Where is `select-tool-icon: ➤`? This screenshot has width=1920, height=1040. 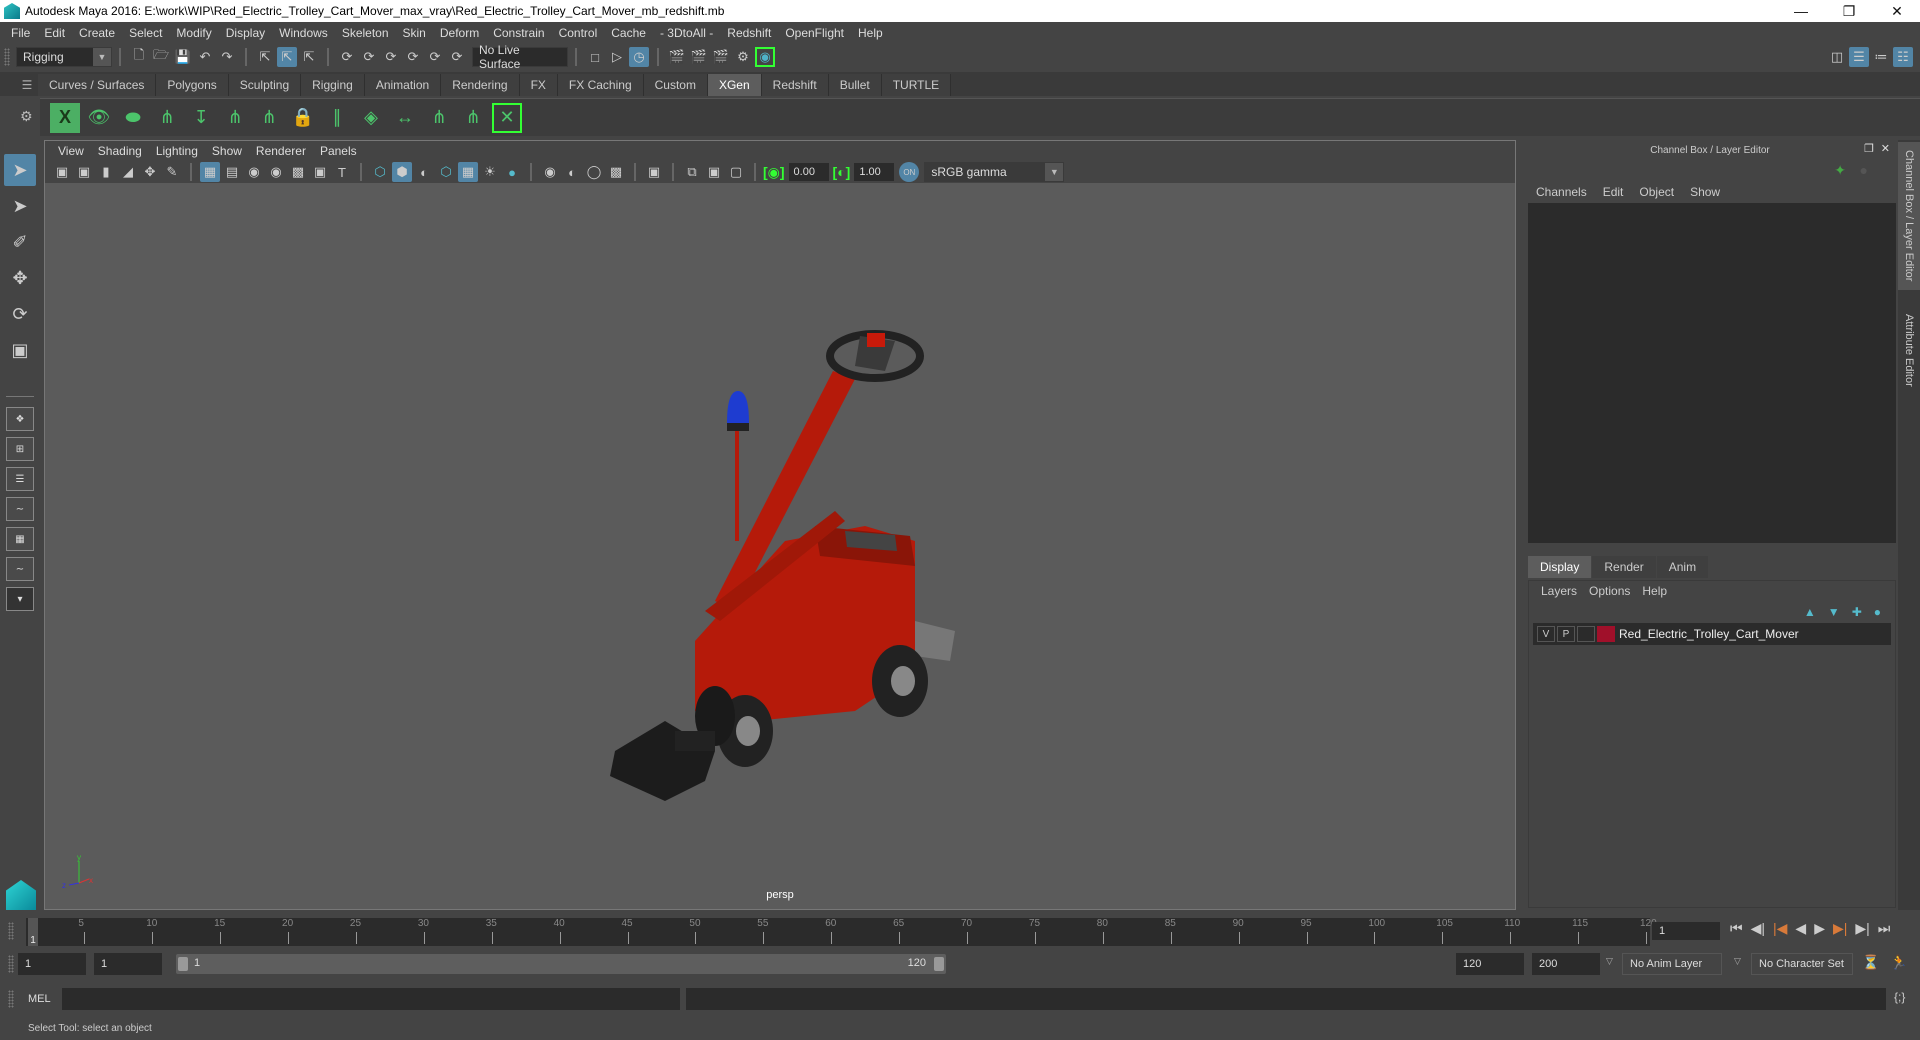 select-tool-icon: ➤ is located at coordinates (20, 170).